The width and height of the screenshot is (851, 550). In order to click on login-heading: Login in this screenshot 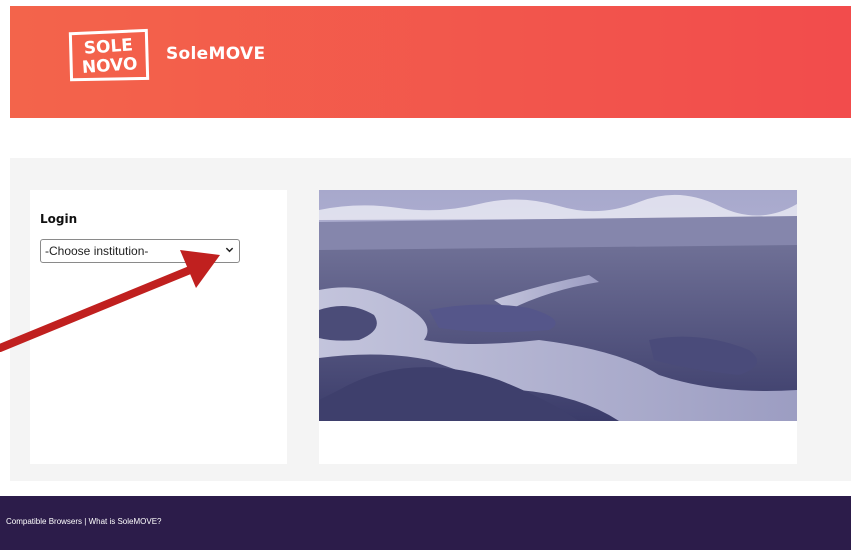, I will do `click(59, 219)`.